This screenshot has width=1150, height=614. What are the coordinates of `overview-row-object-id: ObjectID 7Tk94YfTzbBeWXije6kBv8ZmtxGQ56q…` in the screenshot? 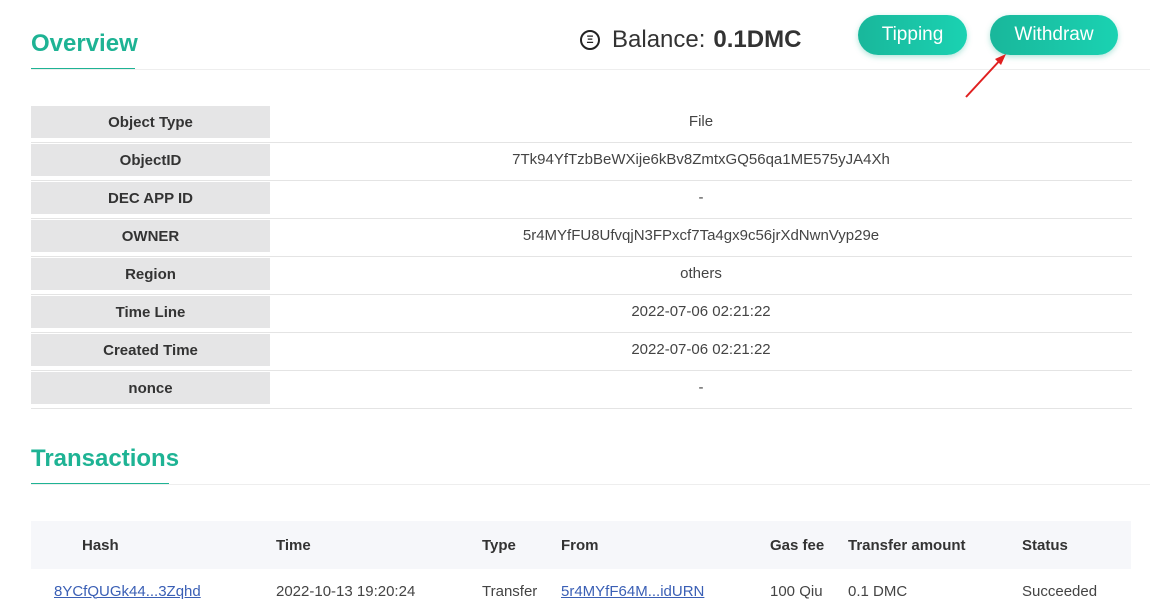 It's located at (581, 162).